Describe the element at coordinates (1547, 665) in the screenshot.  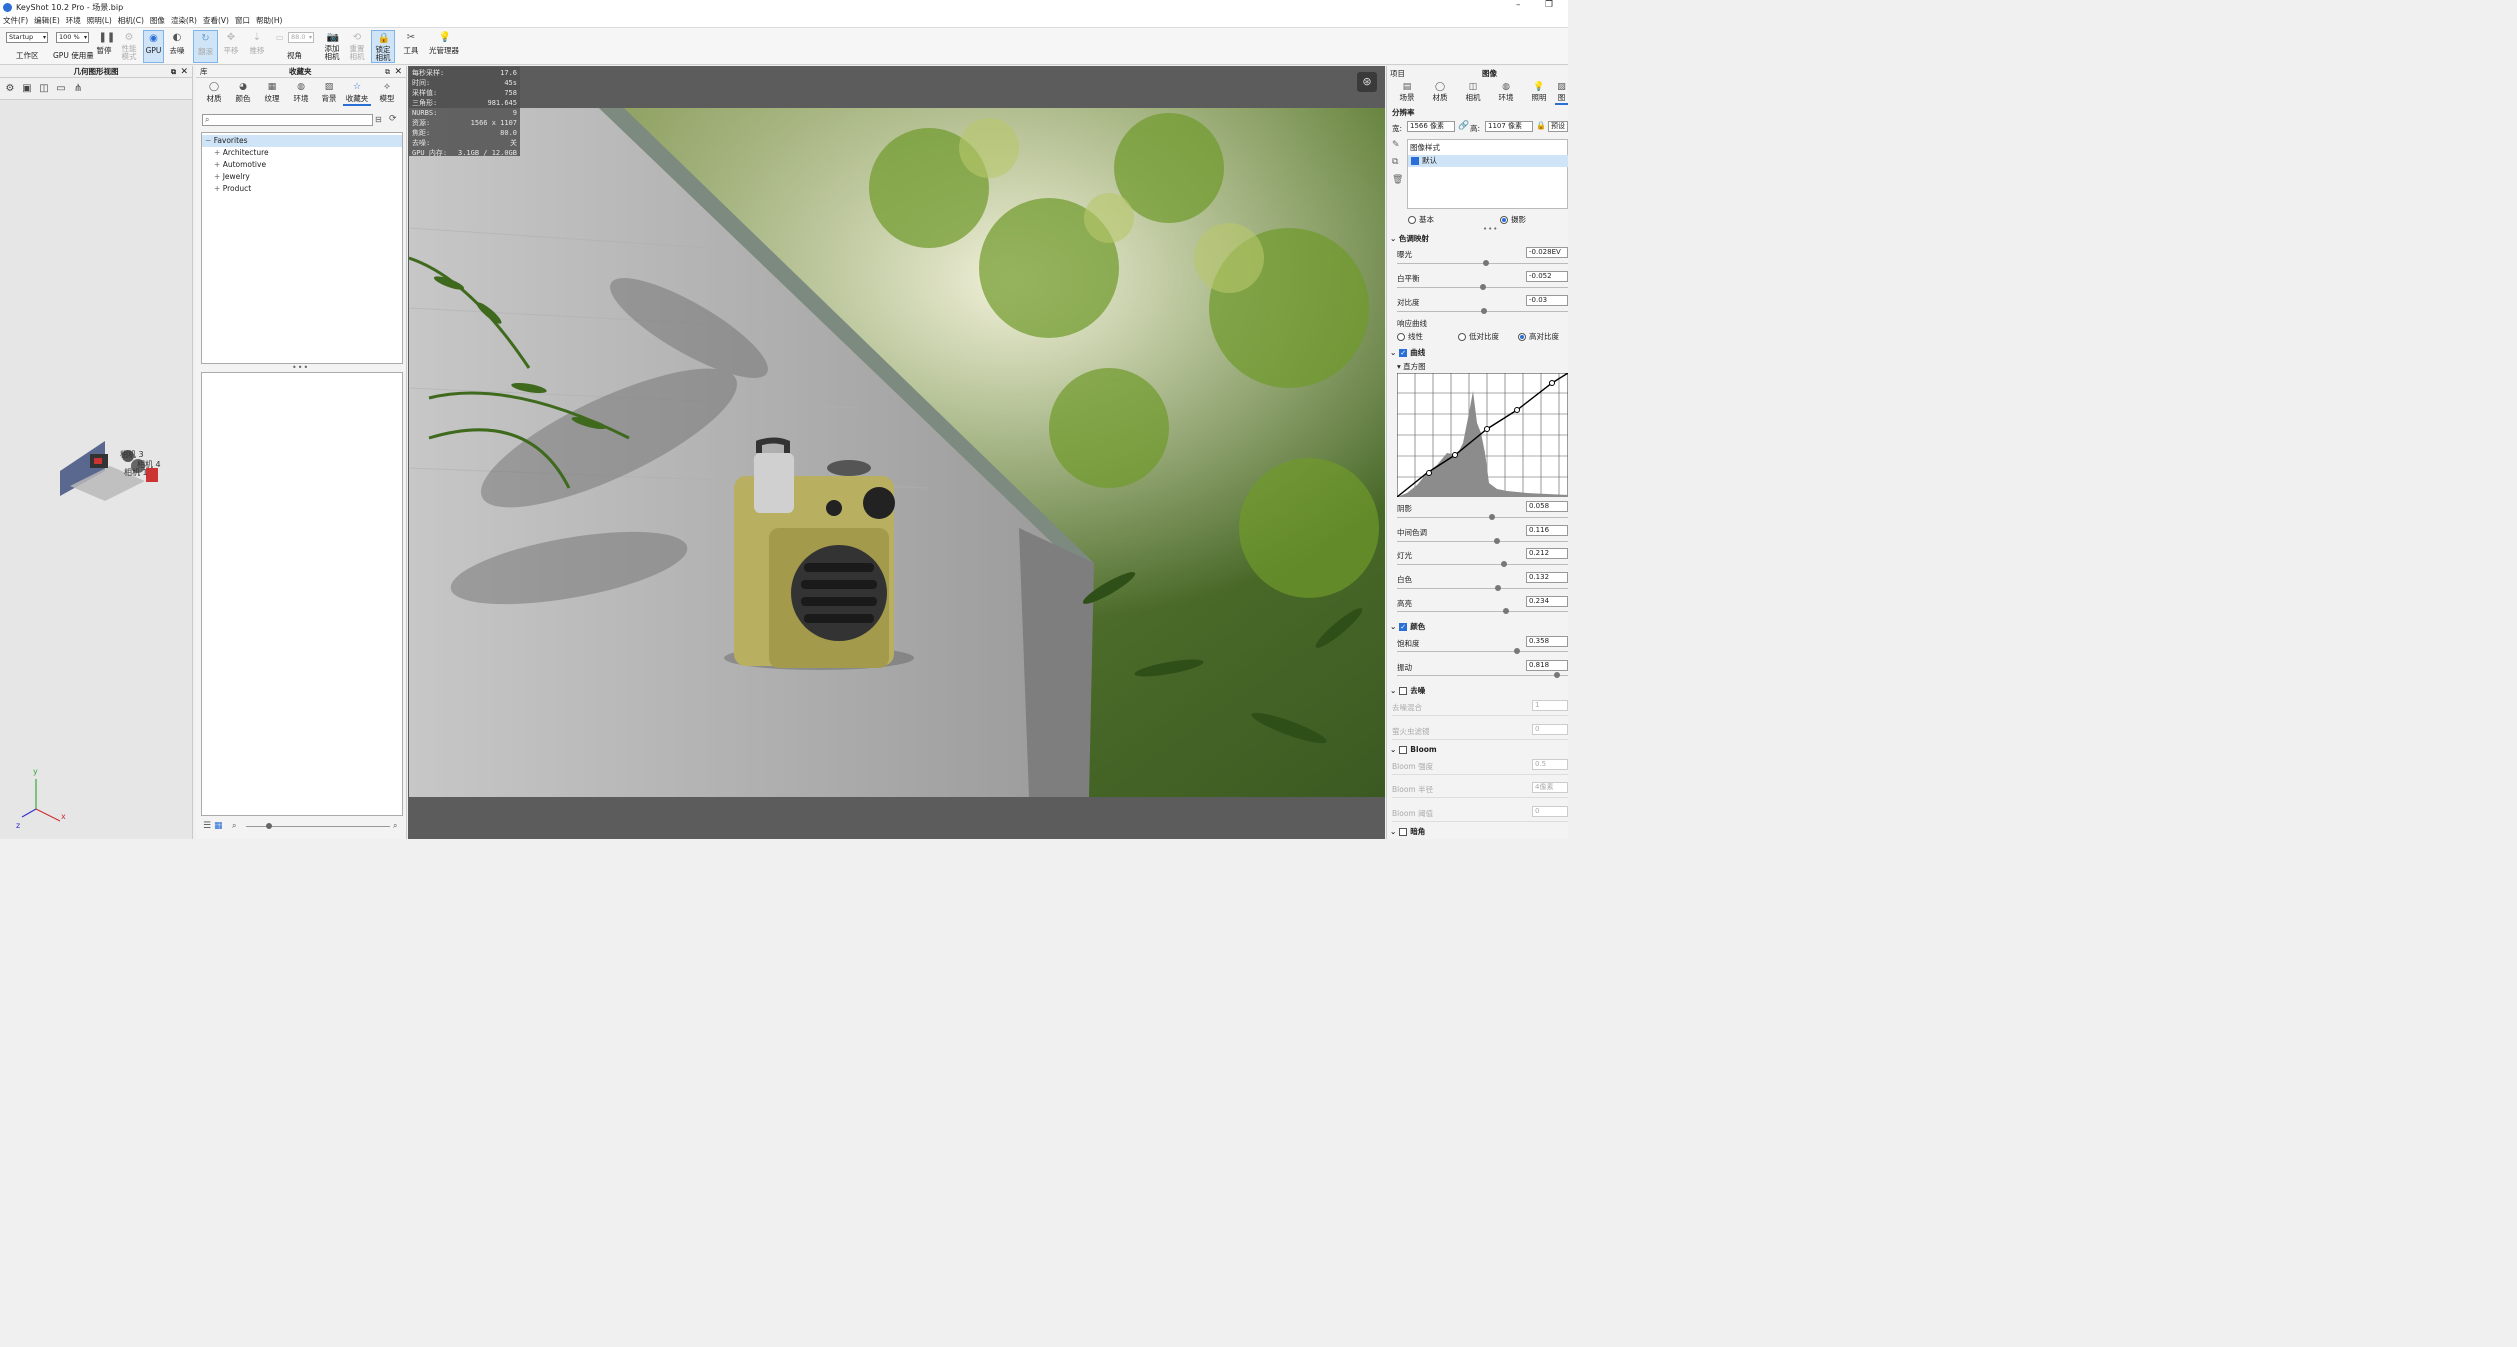
I see `vibrance-input: 0.818` at that location.